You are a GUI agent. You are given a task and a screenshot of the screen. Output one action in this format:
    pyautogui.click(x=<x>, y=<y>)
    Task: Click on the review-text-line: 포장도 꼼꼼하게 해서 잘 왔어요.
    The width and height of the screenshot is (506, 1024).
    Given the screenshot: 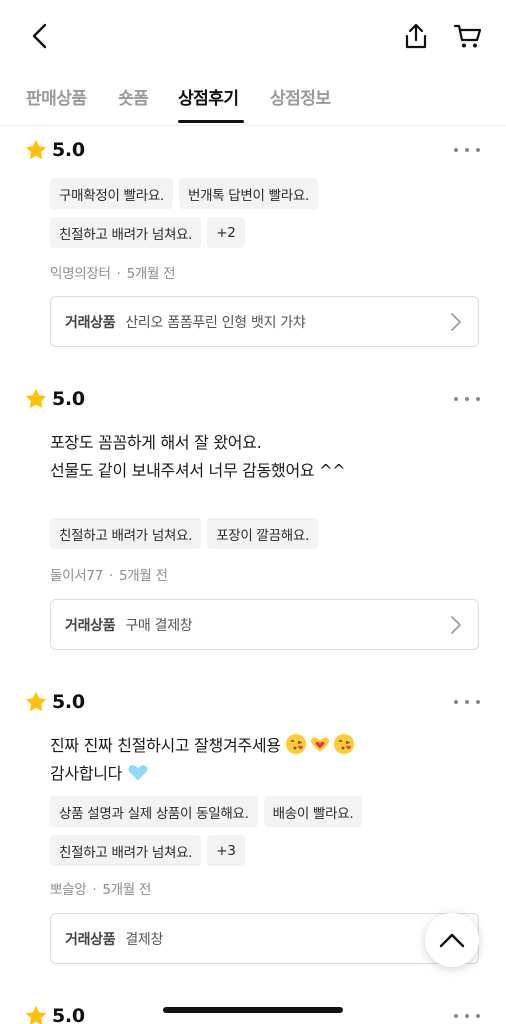 What is the action you would take?
    pyautogui.click(x=156, y=442)
    